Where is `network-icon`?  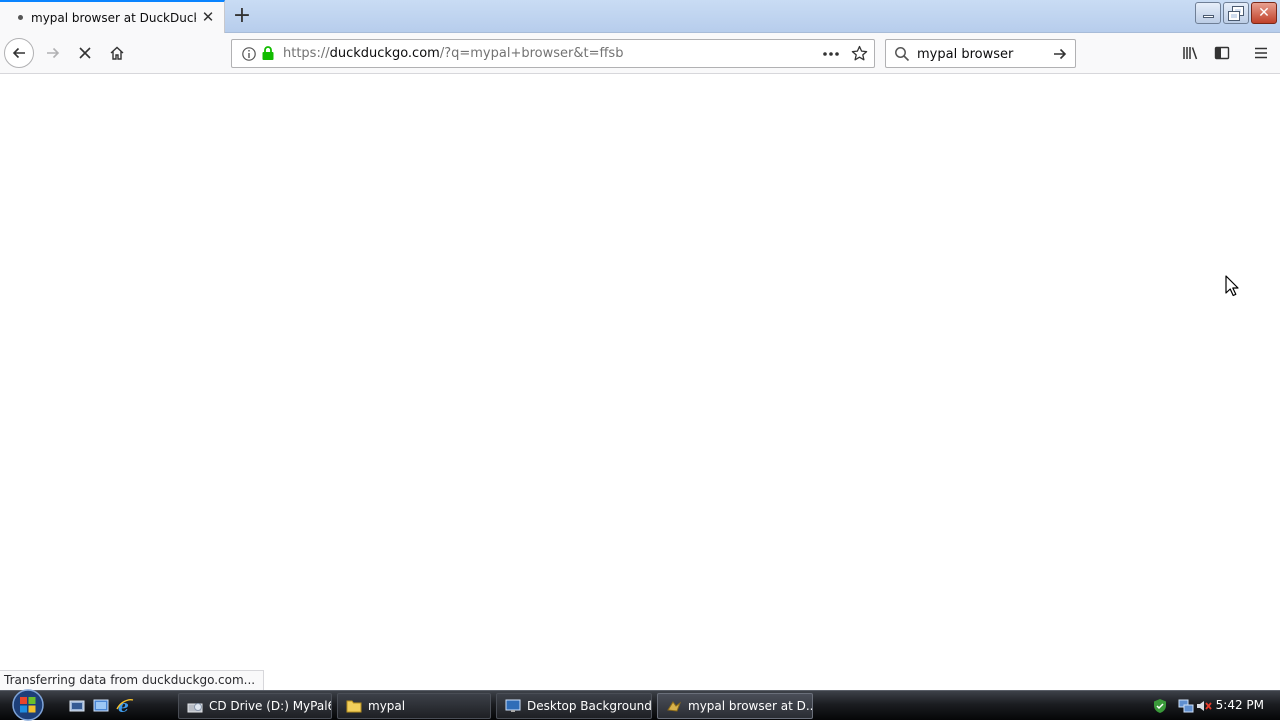
network-icon is located at coordinates (1186, 706).